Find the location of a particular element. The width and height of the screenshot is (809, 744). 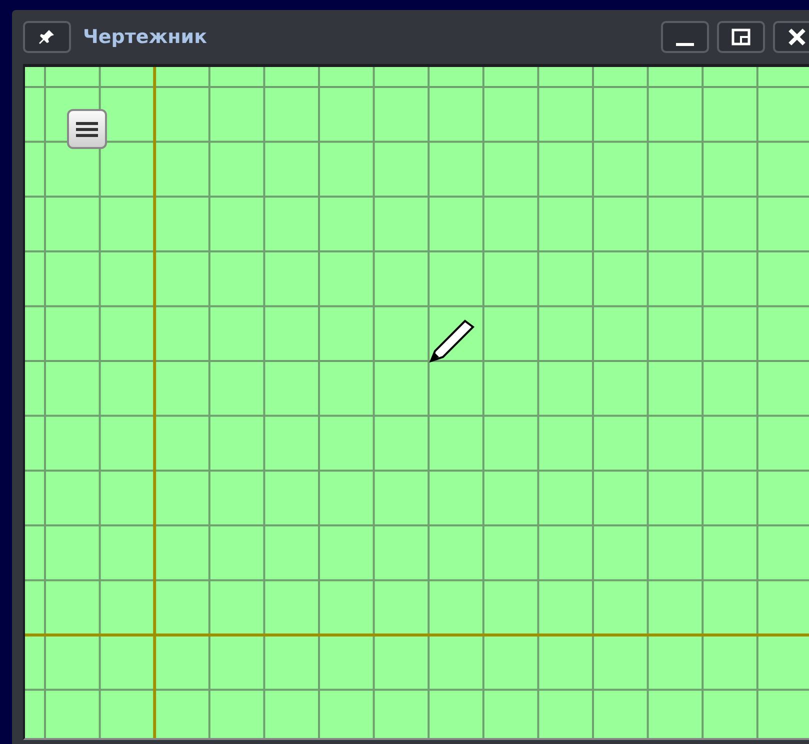

restore-button is located at coordinates (741, 37).